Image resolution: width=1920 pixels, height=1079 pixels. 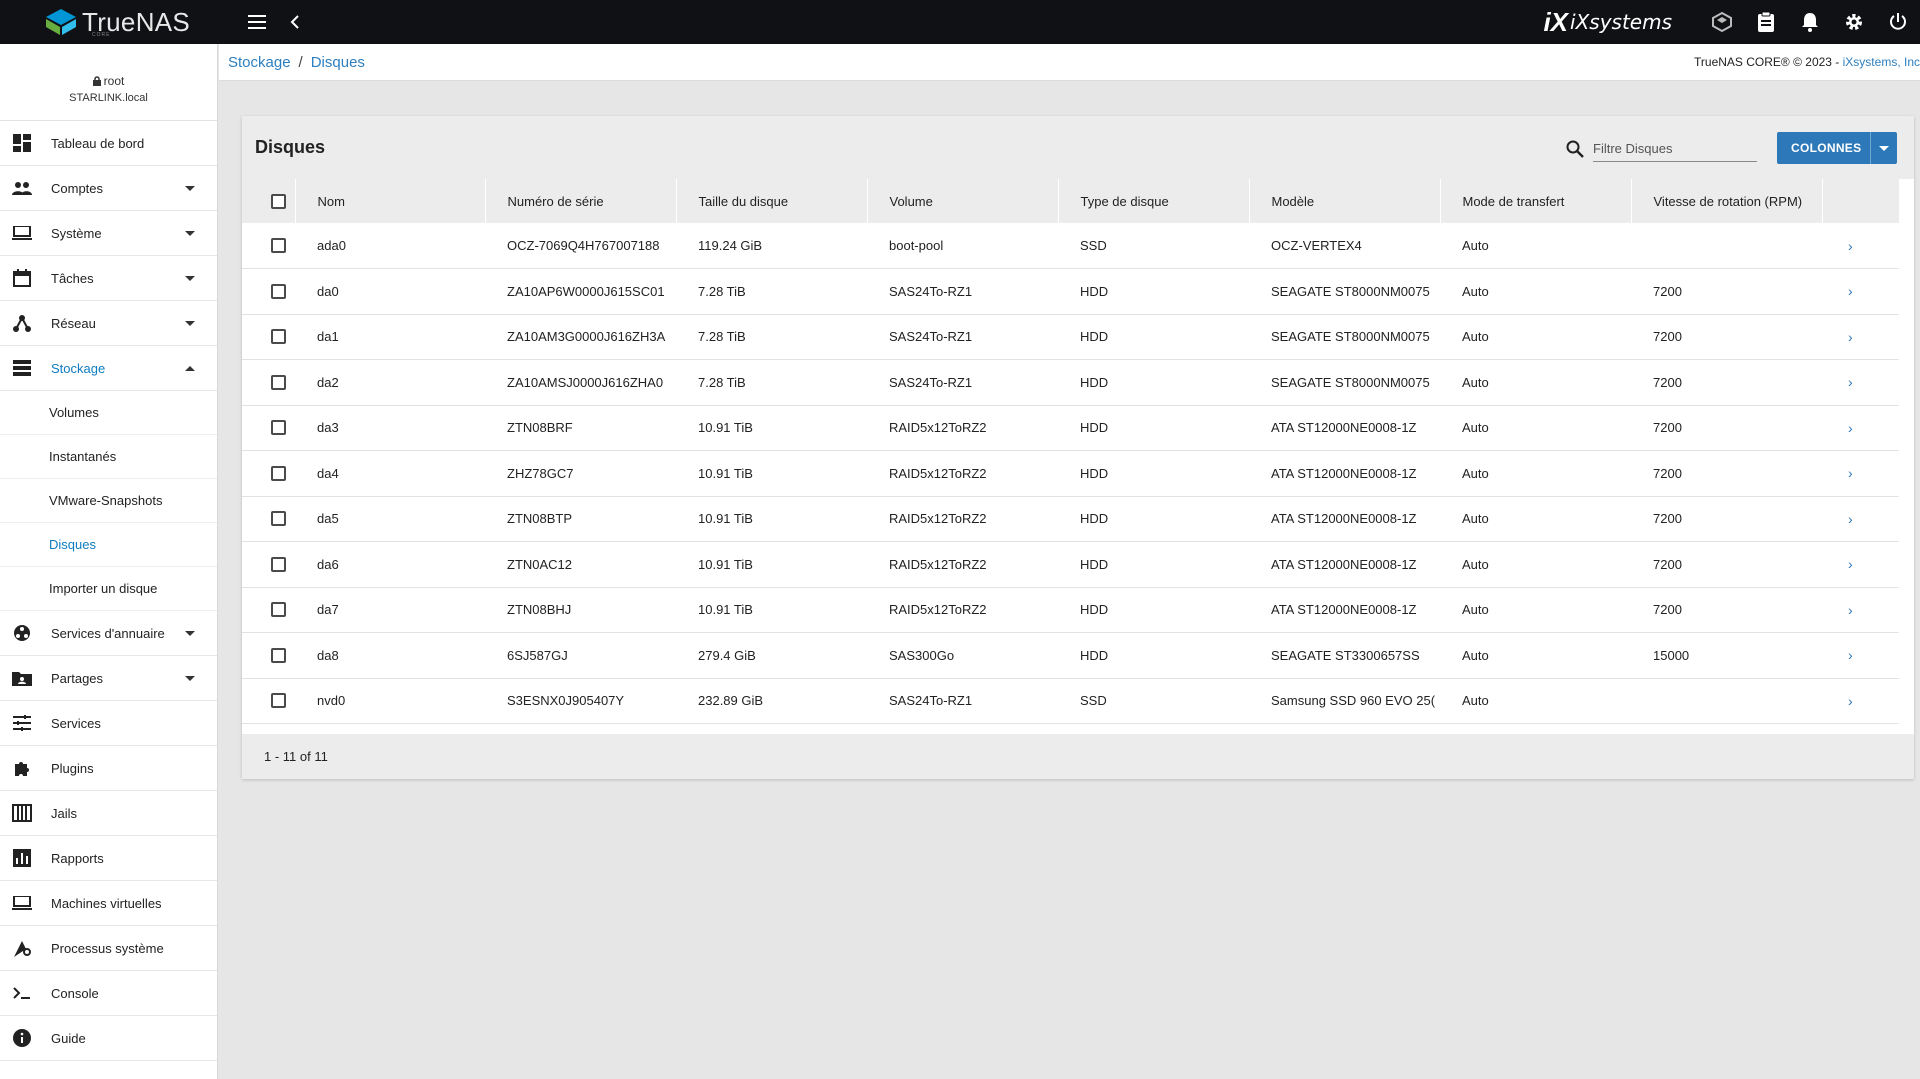 What do you see at coordinates (1766, 22) in the screenshot?
I see `task-manager-button` at bounding box center [1766, 22].